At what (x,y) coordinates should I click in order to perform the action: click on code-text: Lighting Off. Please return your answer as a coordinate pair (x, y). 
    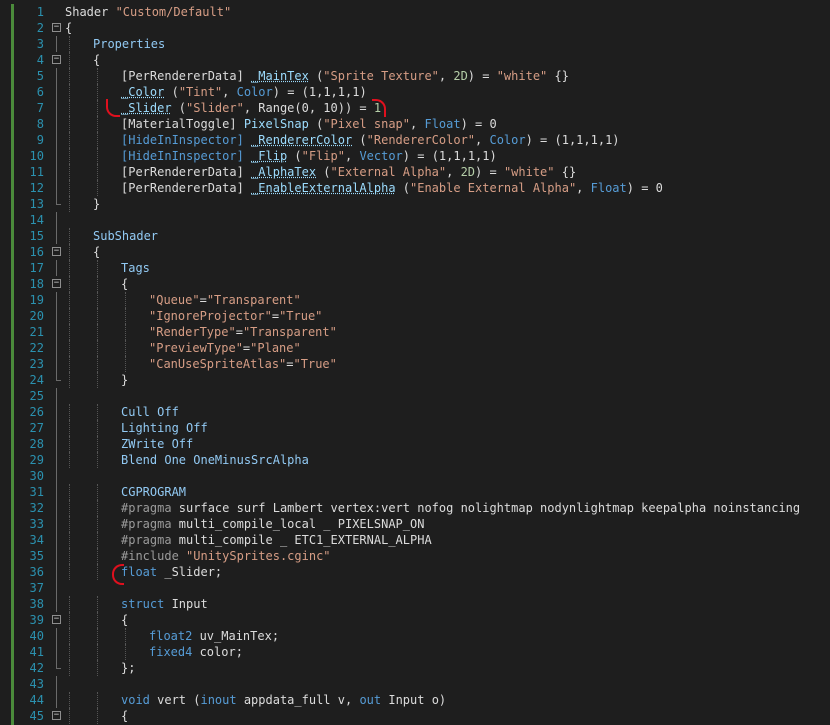
    Looking at the image, I should click on (136, 428).